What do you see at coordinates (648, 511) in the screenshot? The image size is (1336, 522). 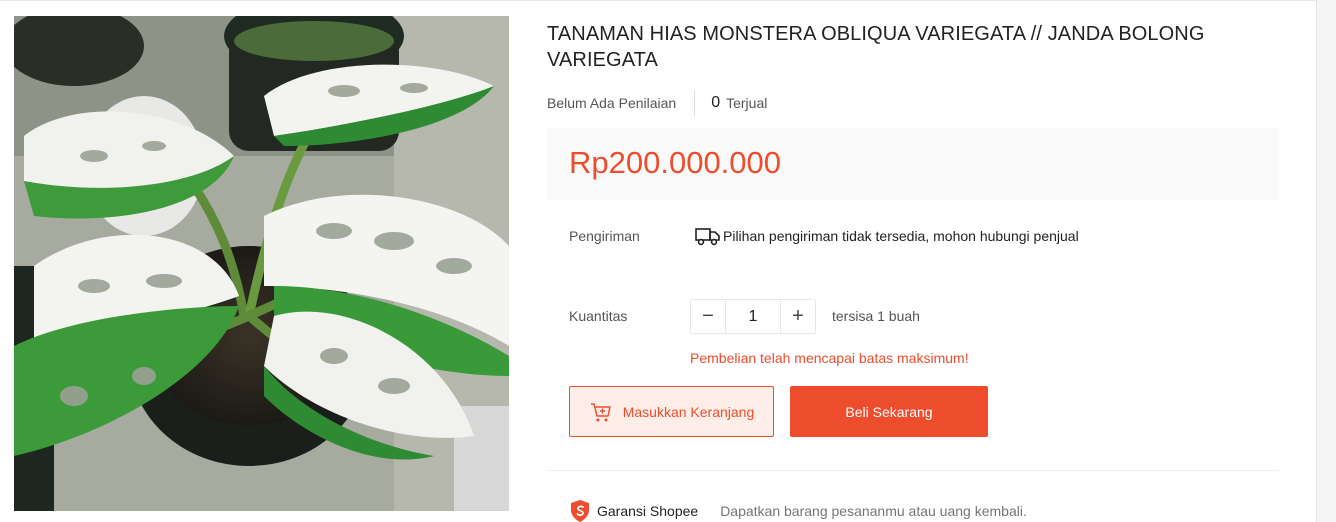 I see `guarantee-title: Garansi Shopee` at bounding box center [648, 511].